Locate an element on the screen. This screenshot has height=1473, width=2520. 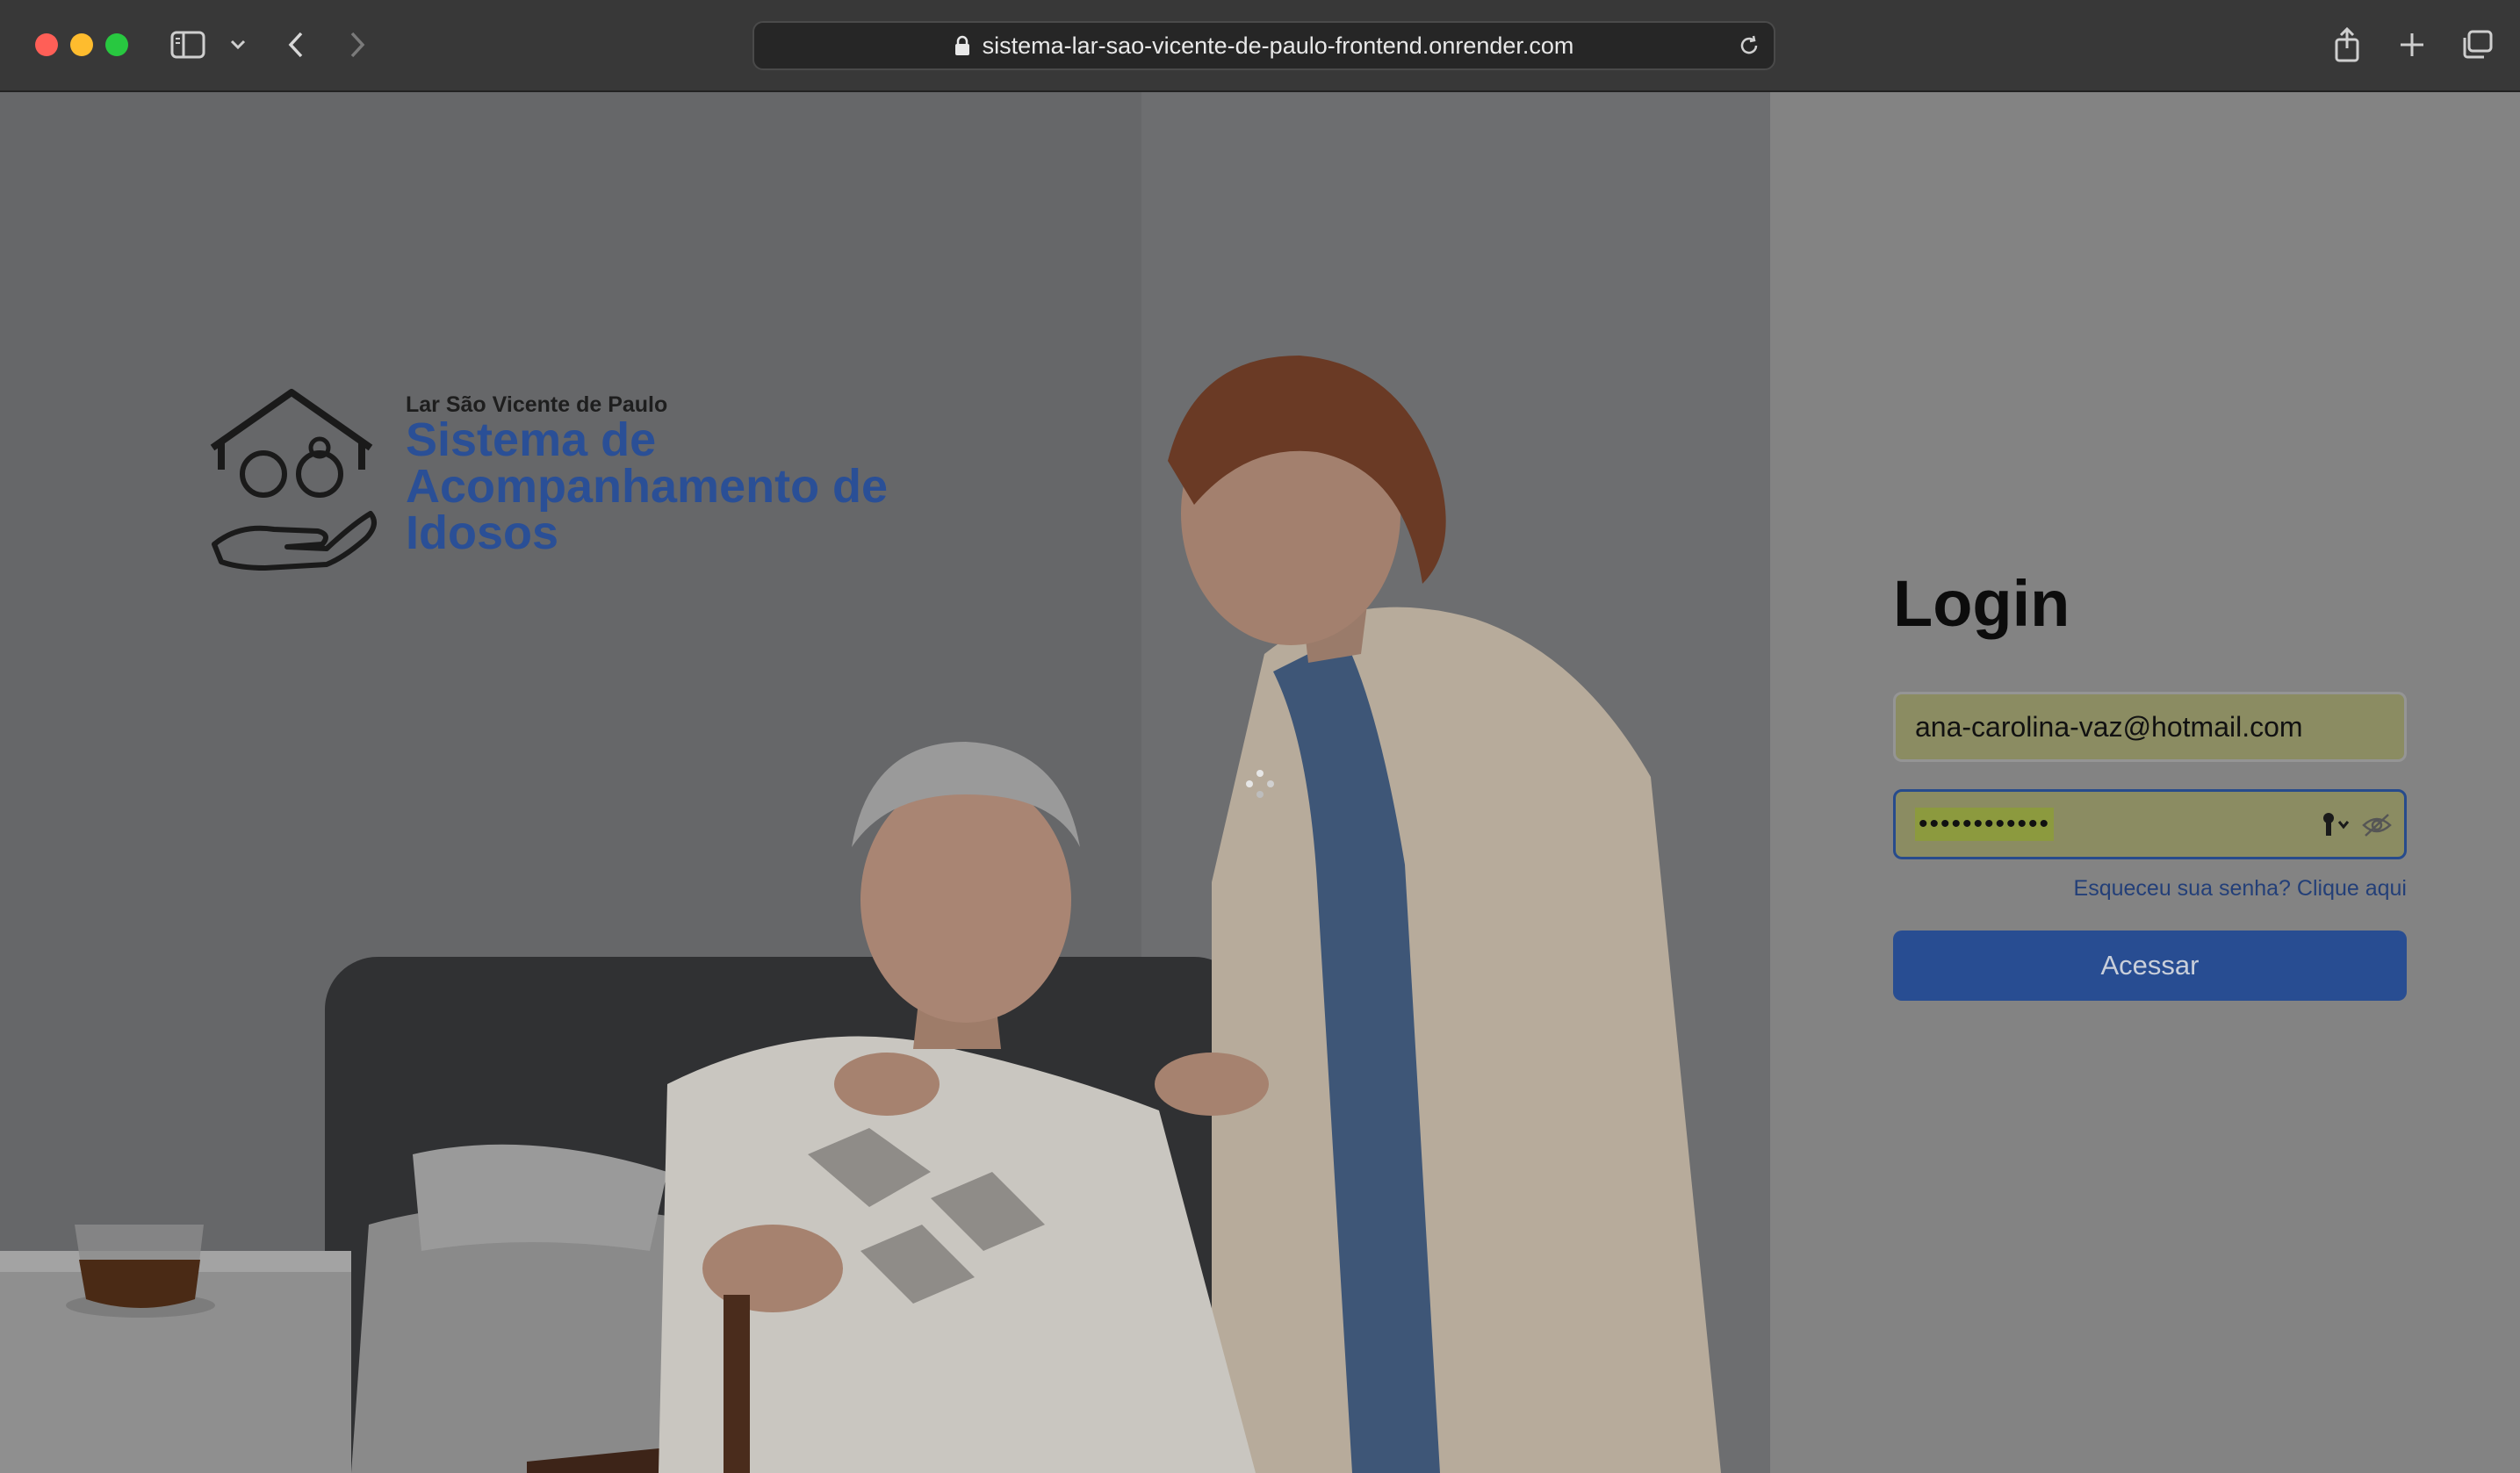
email-field: ana-carolina-vaz@hotmail.com is located at coordinates (2150, 727).